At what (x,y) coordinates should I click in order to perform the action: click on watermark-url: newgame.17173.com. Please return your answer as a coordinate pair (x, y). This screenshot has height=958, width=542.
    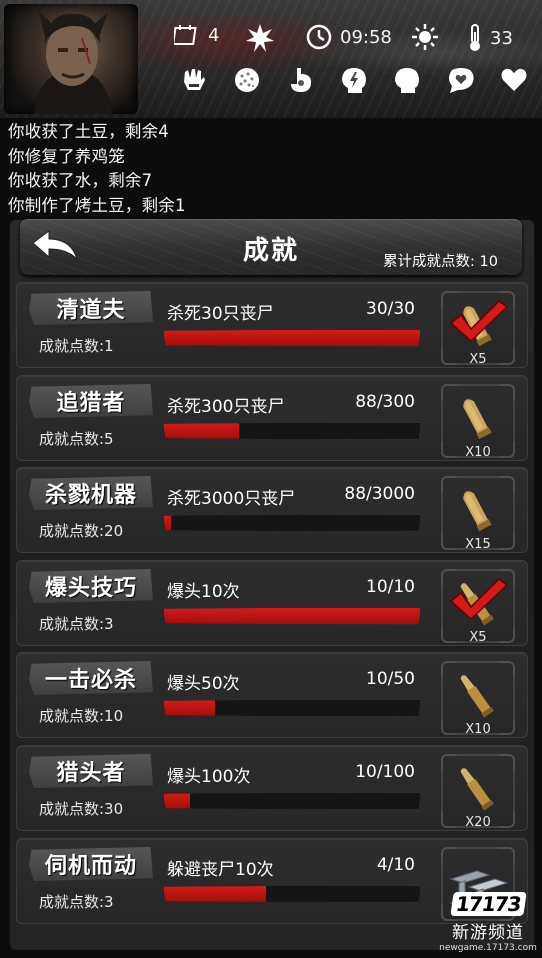
    Looking at the image, I should click on (488, 948).